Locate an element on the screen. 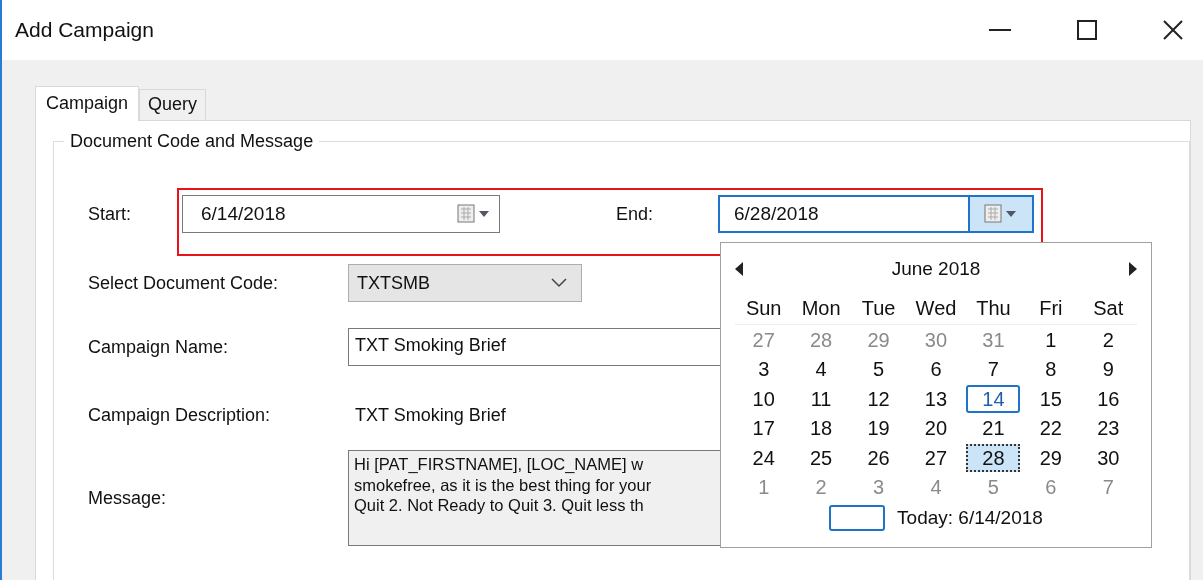 The height and width of the screenshot is (580, 1203). weekday-label: Sat is located at coordinates (1108, 308).